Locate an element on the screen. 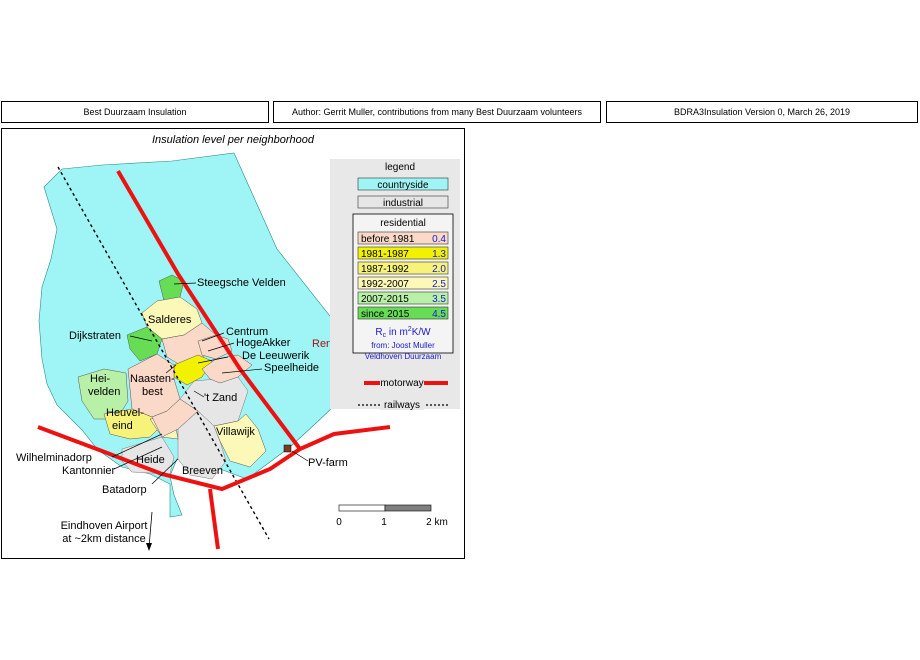  label-naastenbest-1: Naasten- is located at coordinates (152, 379).